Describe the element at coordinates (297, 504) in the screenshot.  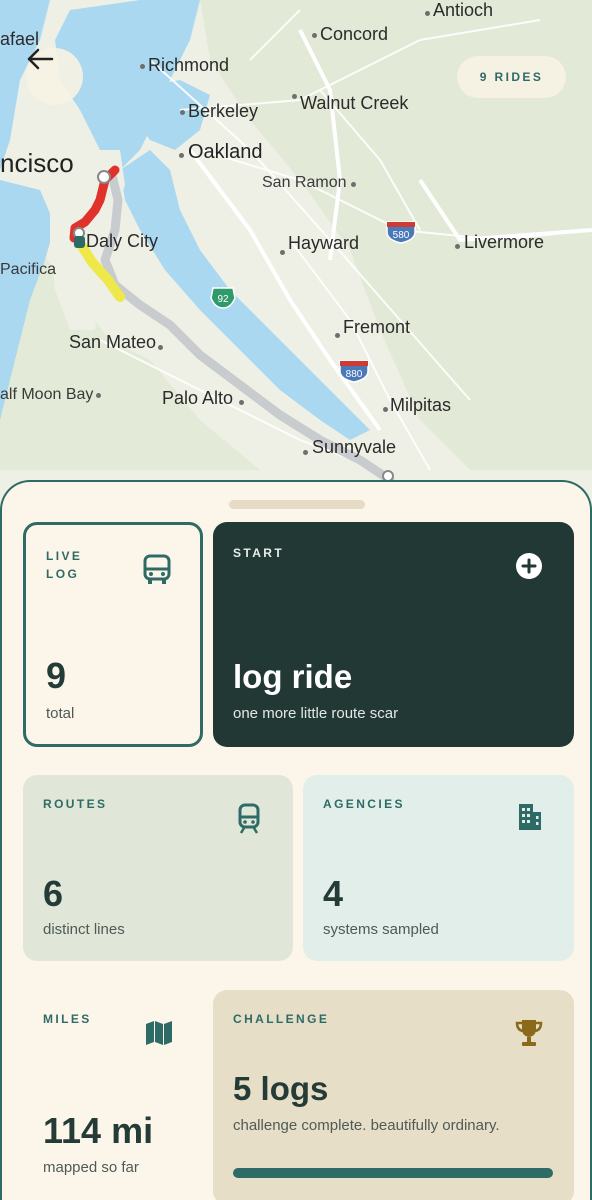
I see `sheet-drag-handle` at that location.